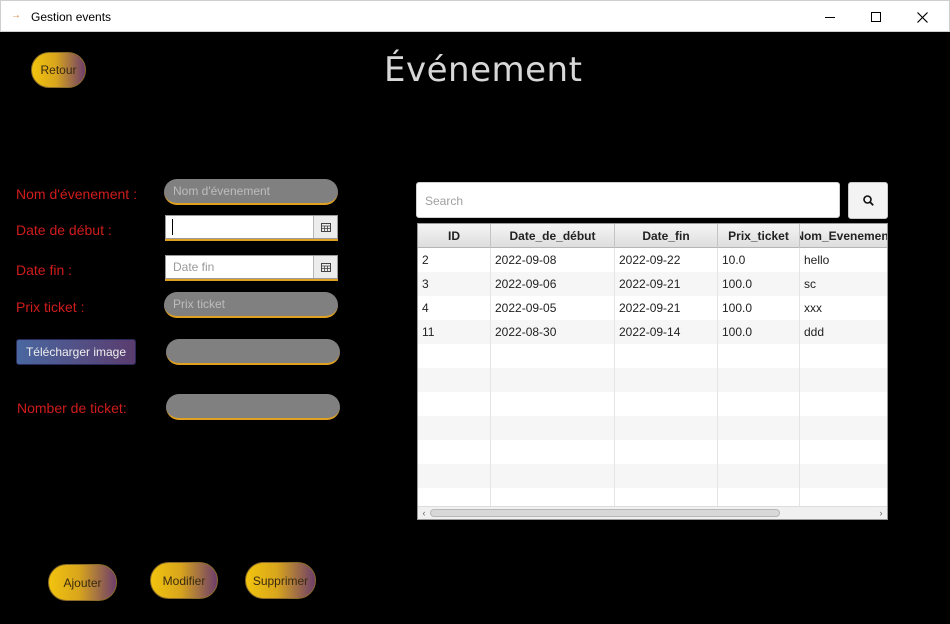 The height and width of the screenshot is (624, 950). What do you see at coordinates (881, 513) in the screenshot?
I see `scroll-right-icon: ›` at bounding box center [881, 513].